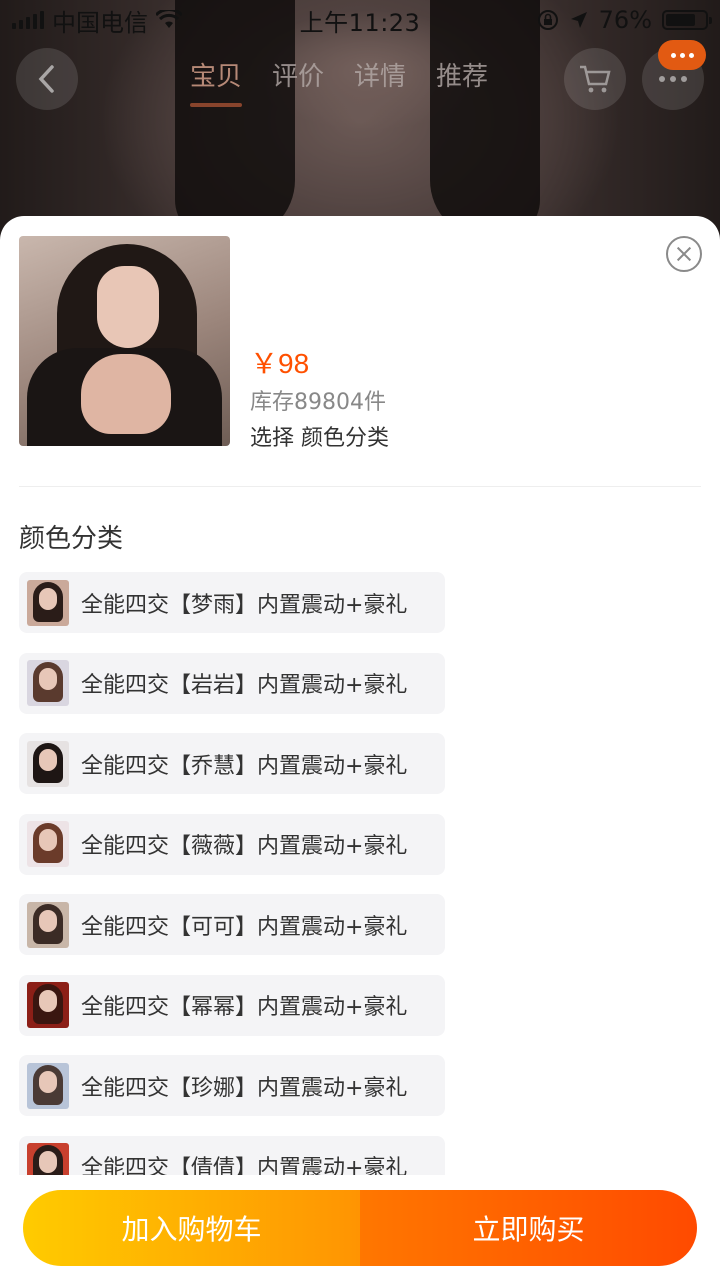 This screenshot has width=720, height=1280. What do you see at coordinates (319, 438) in the screenshot?
I see `selection-hint: 选择 颜色分类` at bounding box center [319, 438].